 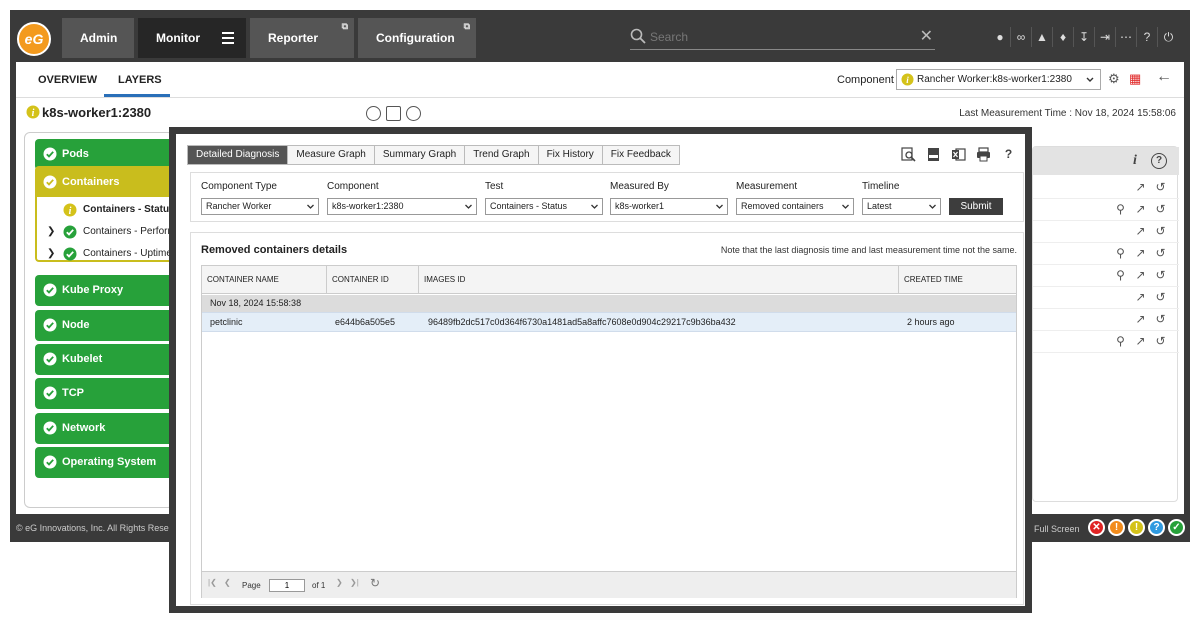 I want to click on excel-icon, so click(x=958, y=154).